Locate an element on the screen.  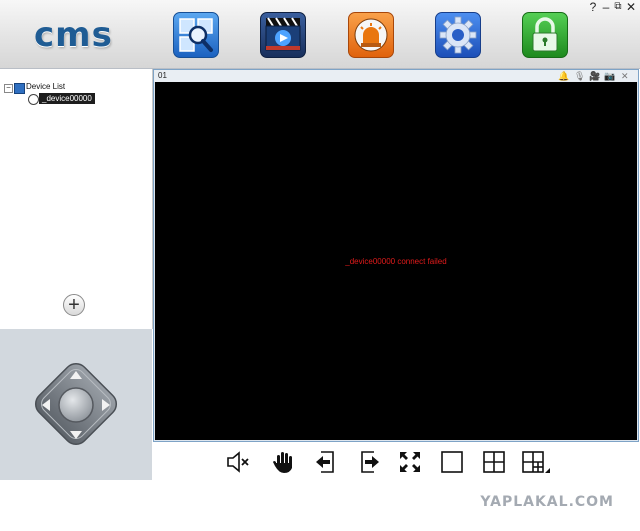
lock-icon is located at coordinates (545, 34).